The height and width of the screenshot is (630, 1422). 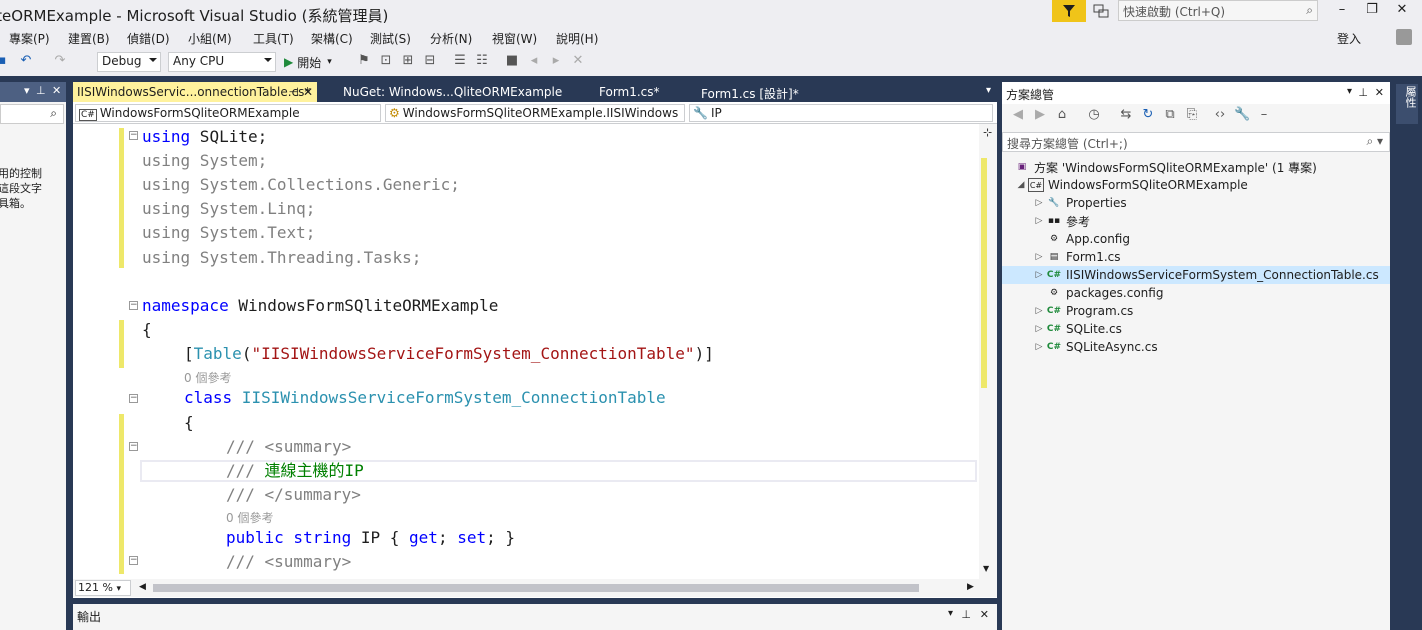 What do you see at coordinates (430, 61) in the screenshot?
I see `split-icon: ⊟` at bounding box center [430, 61].